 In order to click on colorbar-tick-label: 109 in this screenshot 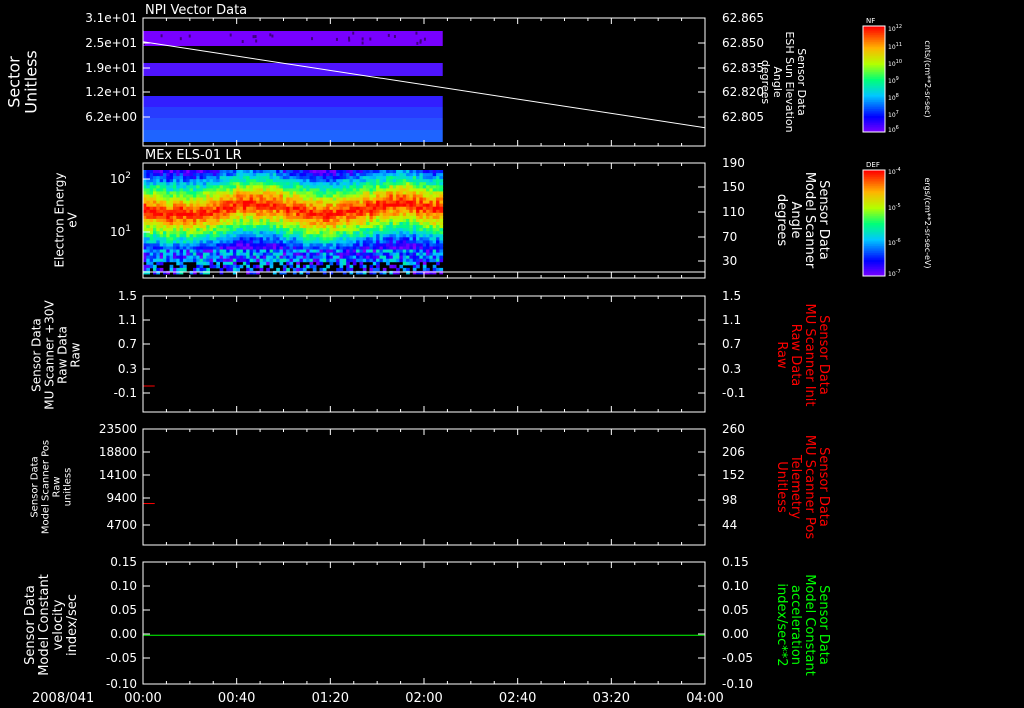, I will do `click(893, 80)`.